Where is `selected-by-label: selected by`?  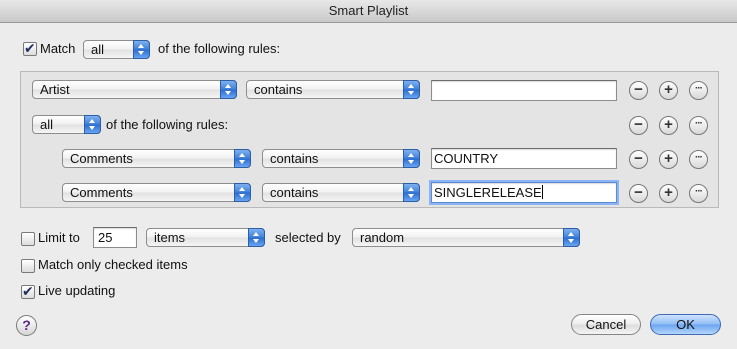 selected-by-label: selected by is located at coordinates (308, 237).